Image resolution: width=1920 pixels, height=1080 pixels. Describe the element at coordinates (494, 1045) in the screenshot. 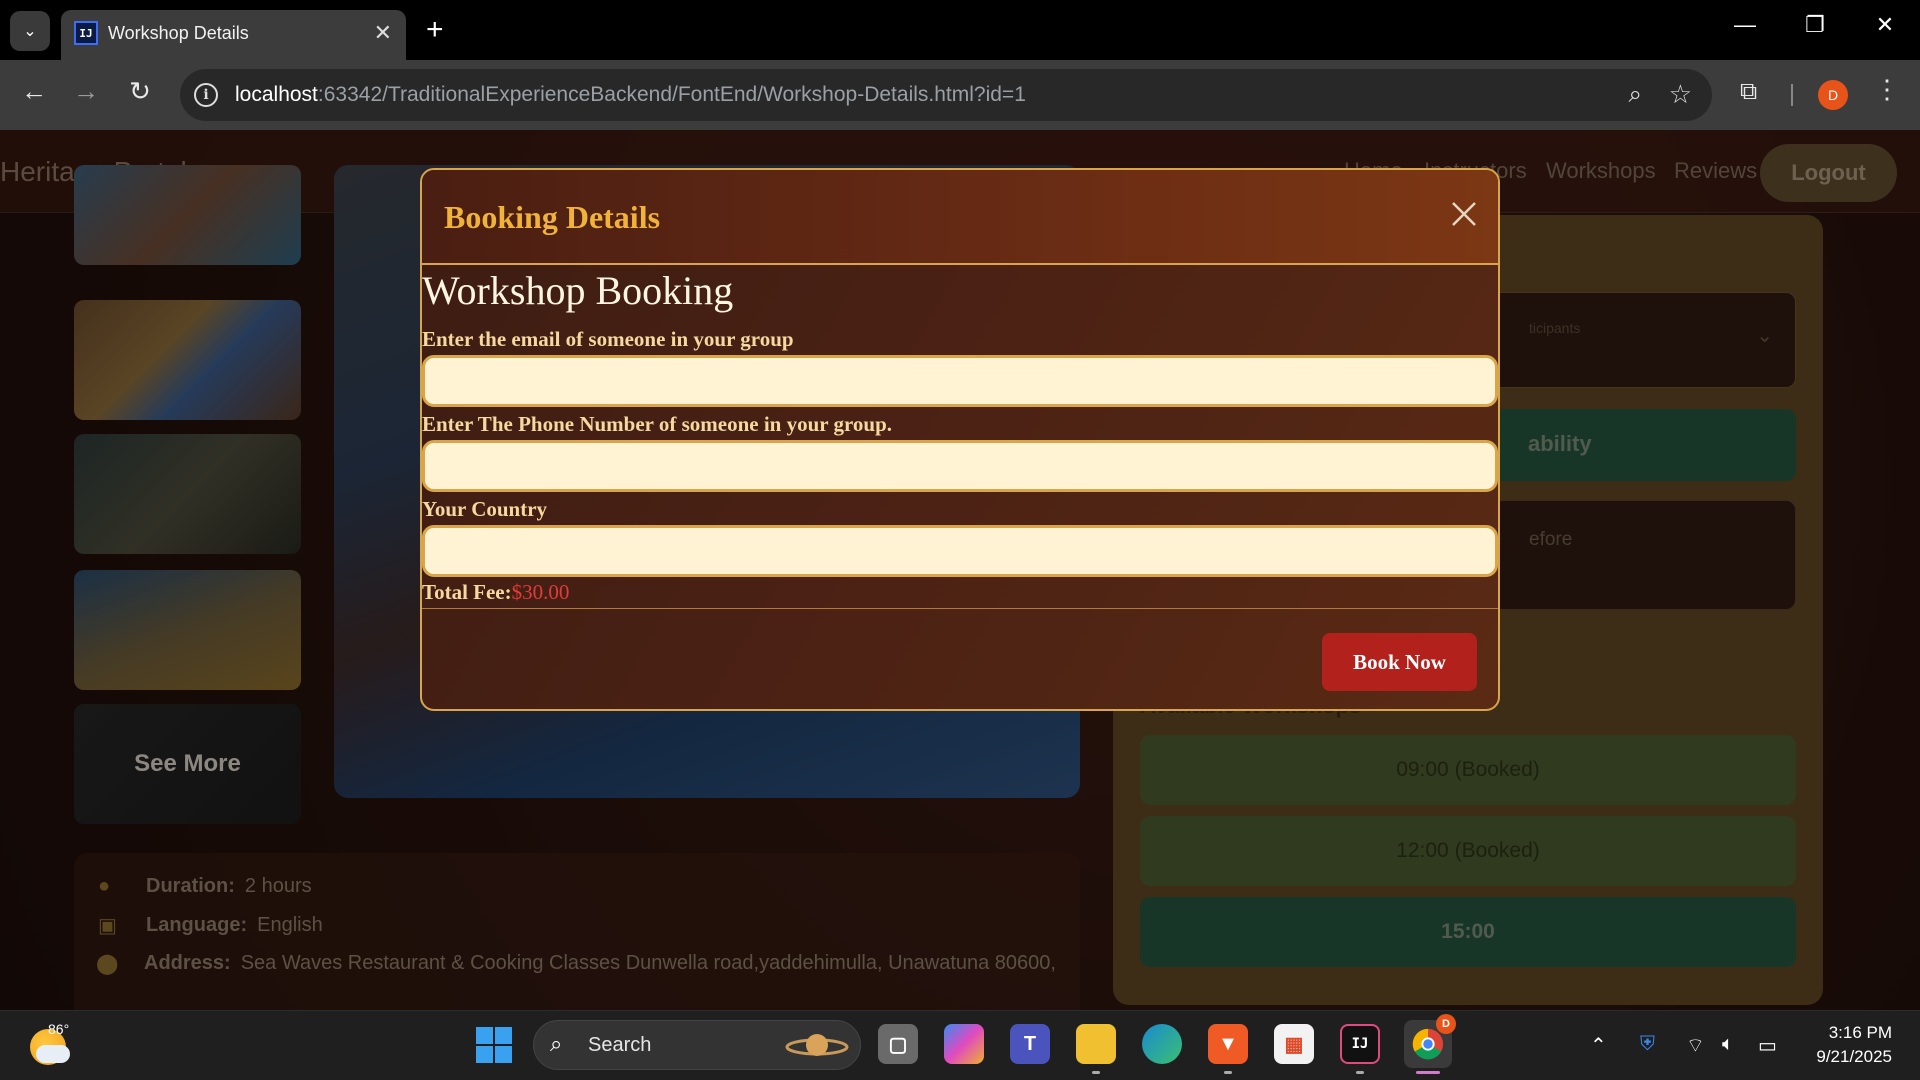

I see `windows-start-icon` at that location.